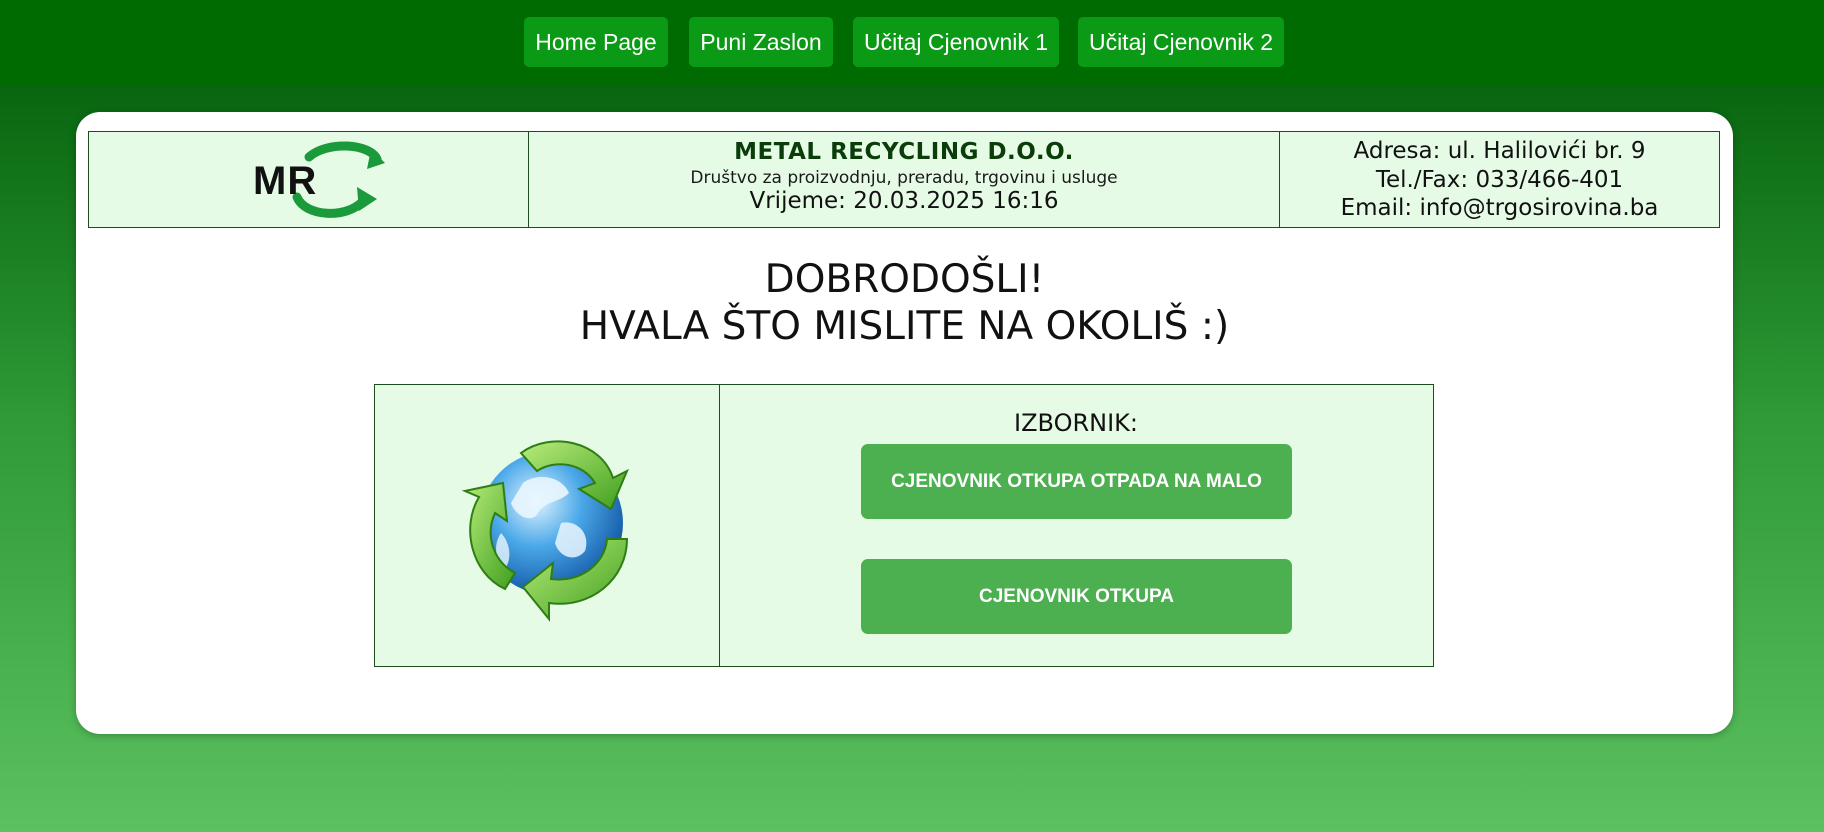  Describe the element at coordinates (904, 152) in the screenshot. I see `company-name: METAL RECYCLING D.O.O.` at that location.